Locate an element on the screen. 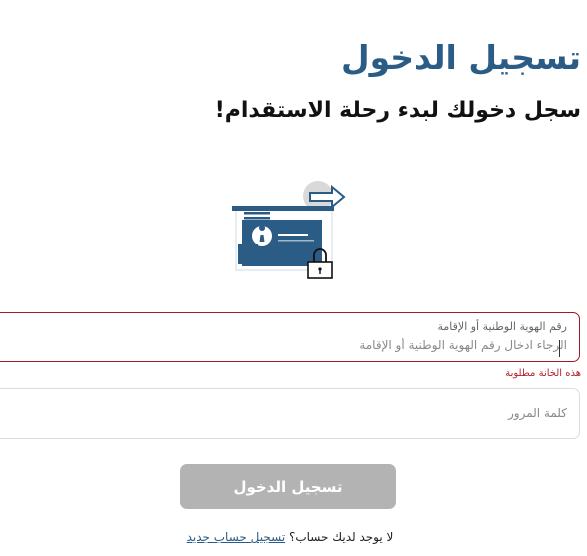 The image size is (587, 556). text-cursor is located at coordinates (559, 348).